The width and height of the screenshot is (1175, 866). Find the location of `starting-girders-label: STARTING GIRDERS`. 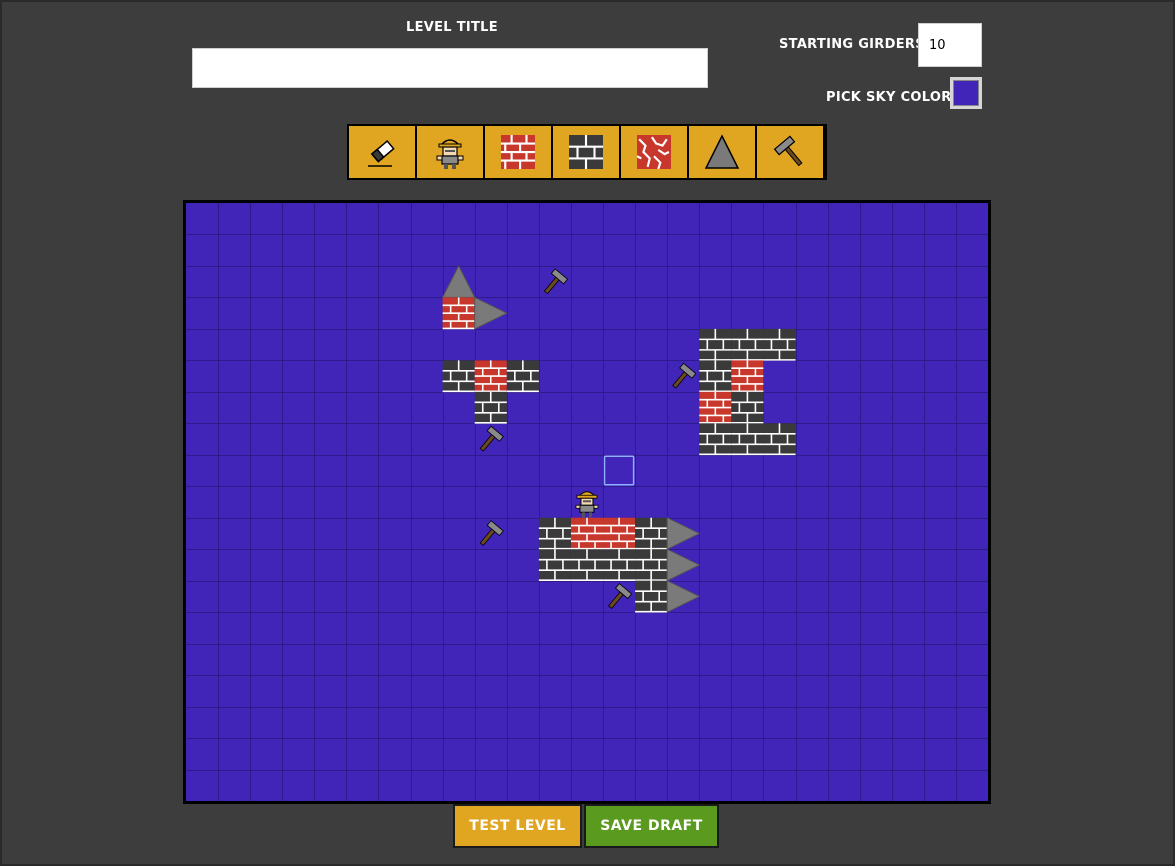

starting-girders-label: STARTING GIRDERS is located at coordinates (852, 44).